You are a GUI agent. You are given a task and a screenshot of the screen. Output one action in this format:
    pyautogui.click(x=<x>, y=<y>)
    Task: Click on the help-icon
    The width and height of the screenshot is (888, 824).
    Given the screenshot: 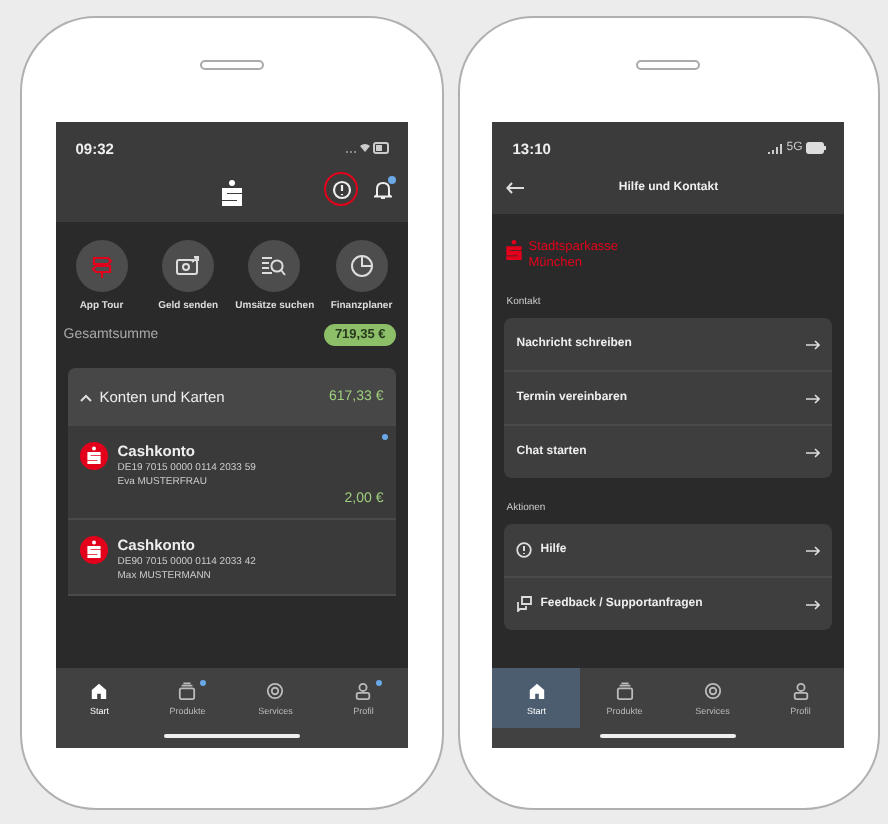 What is the action you would take?
    pyautogui.click(x=341, y=190)
    